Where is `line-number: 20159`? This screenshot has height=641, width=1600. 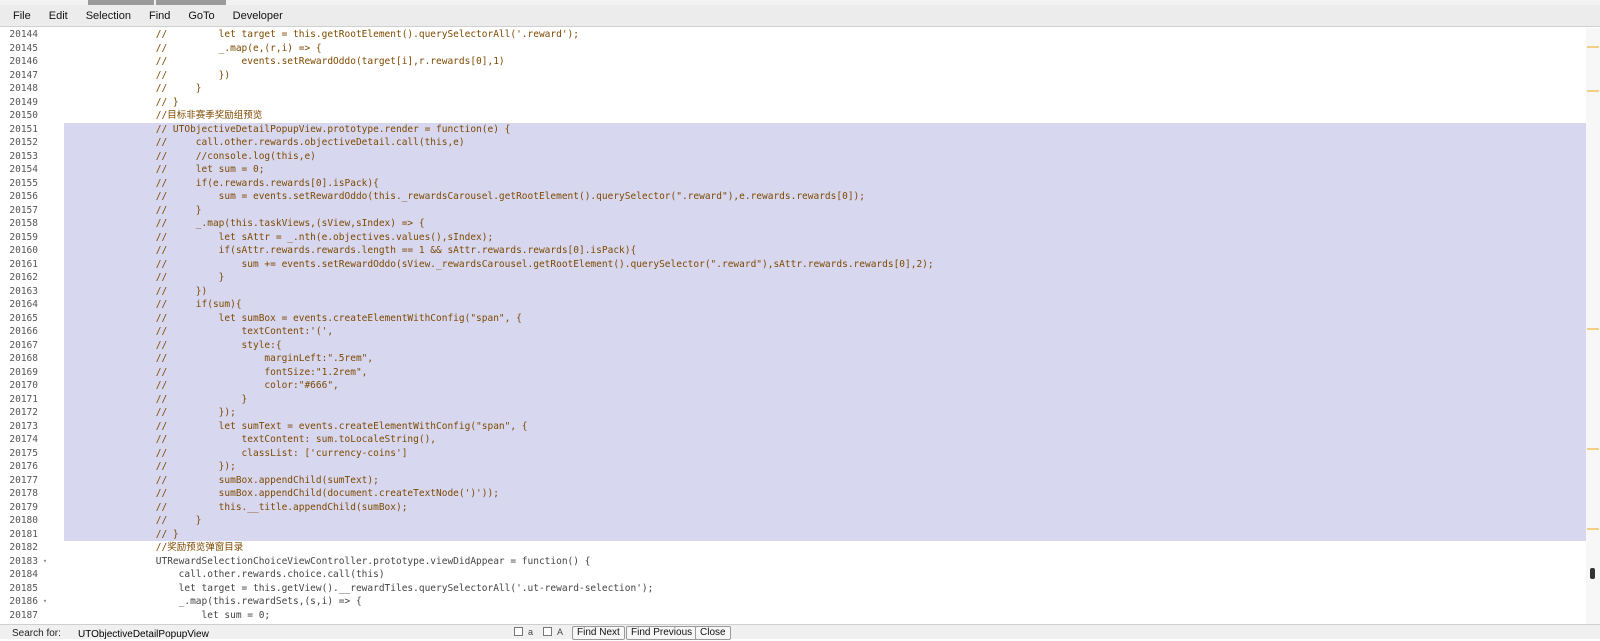
line-number: 20159 is located at coordinates (23, 237).